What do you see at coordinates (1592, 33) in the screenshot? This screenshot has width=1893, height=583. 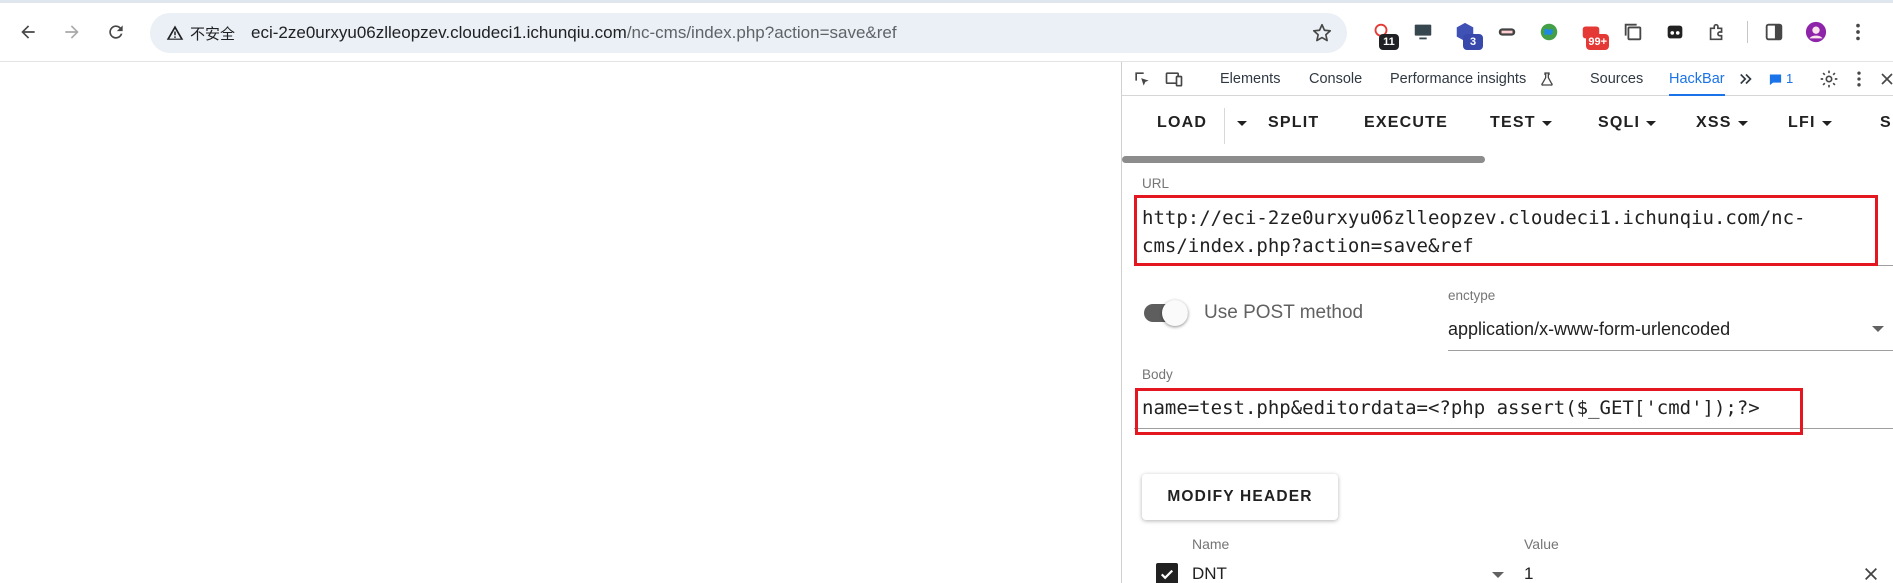 I see `extension-toolbox: 99+` at bounding box center [1592, 33].